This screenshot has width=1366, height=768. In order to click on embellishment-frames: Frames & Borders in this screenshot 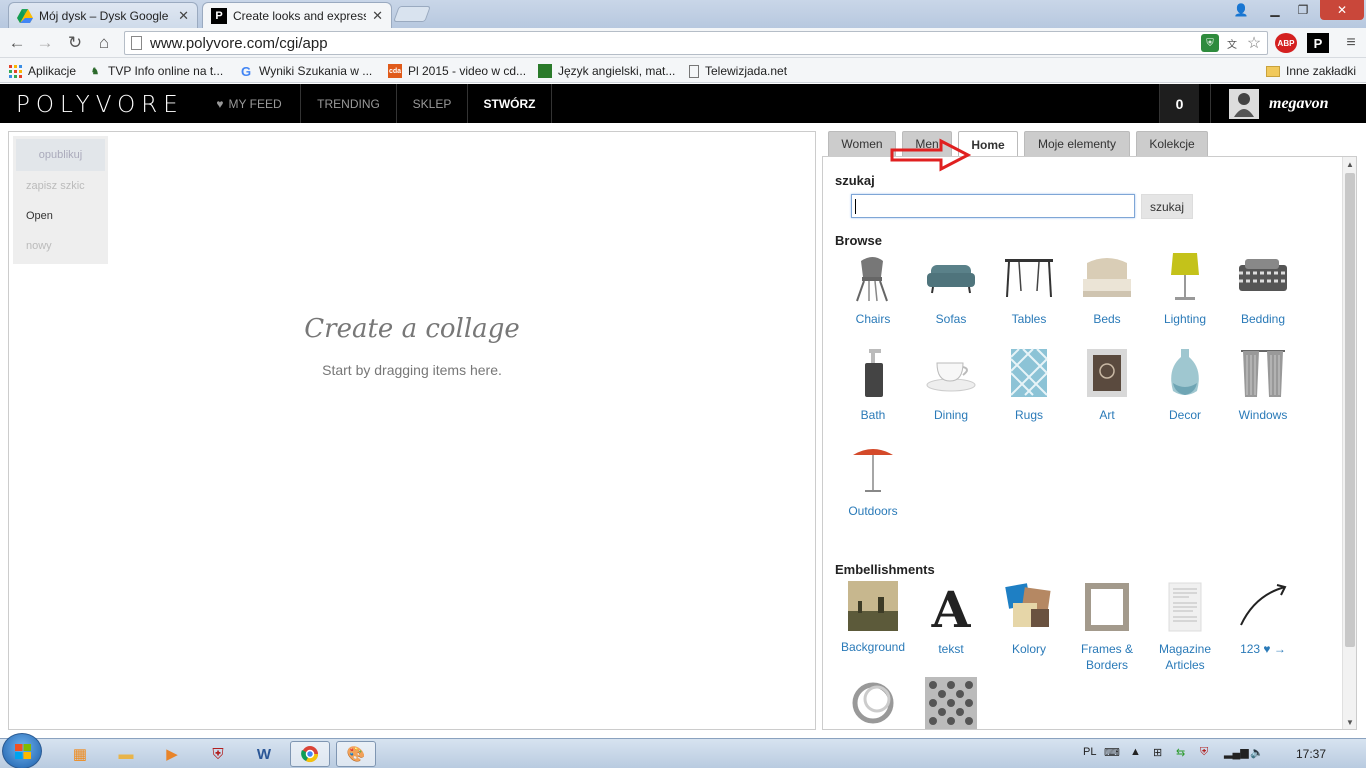, I will do `click(1107, 627)`.